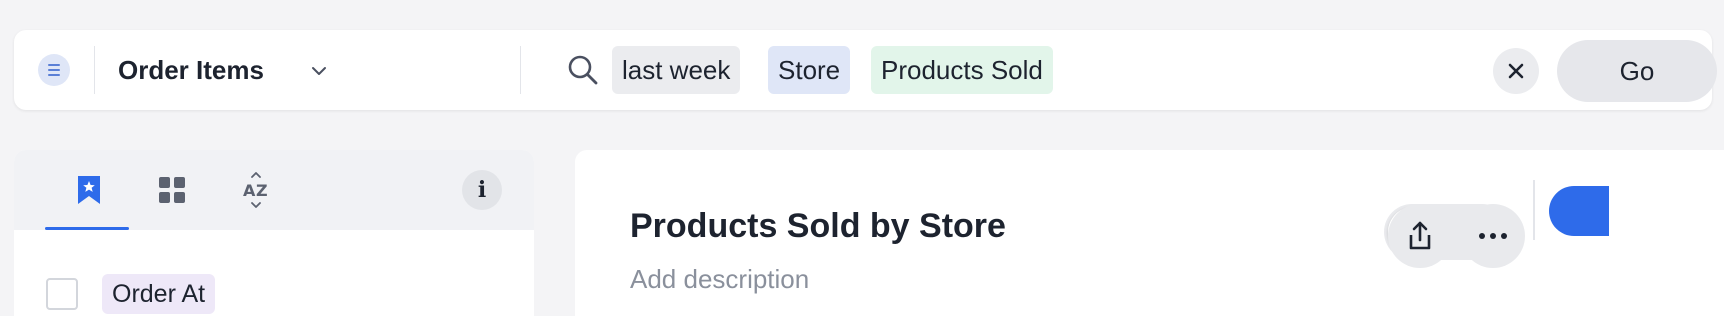  What do you see at coordinates (719, 279) in the screenshot?
I see `description-field: Add description` at bounding box center [719, 279].